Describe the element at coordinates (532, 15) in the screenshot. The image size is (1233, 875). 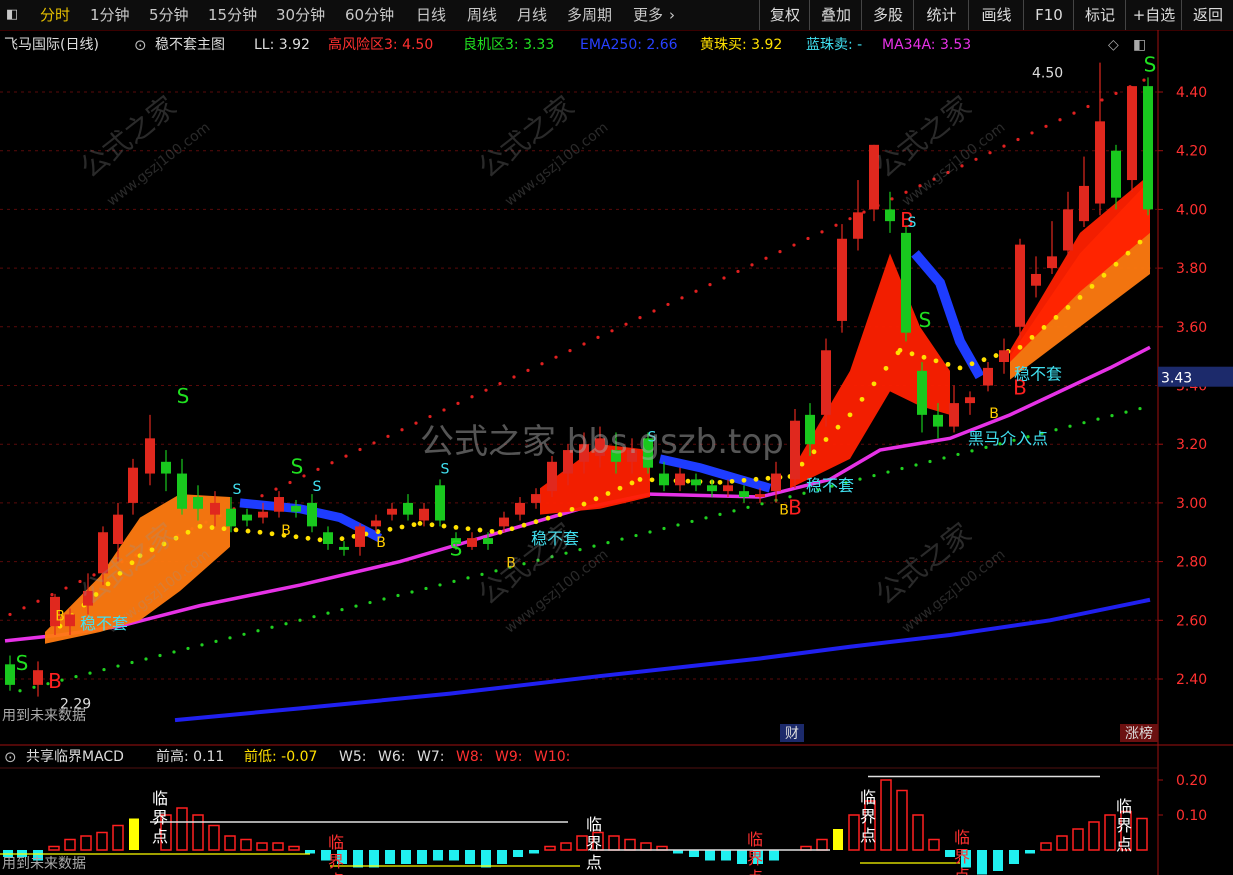
I see `tab-monthly: 月线` at that location.